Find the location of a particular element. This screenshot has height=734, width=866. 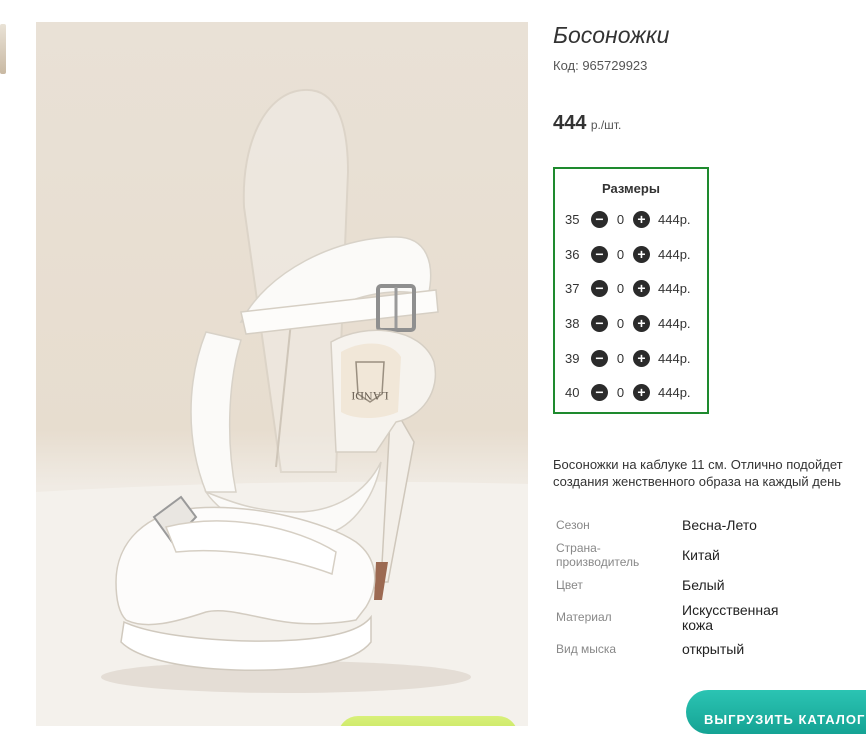

size-number: 40 is located at coordinates (572, 392).